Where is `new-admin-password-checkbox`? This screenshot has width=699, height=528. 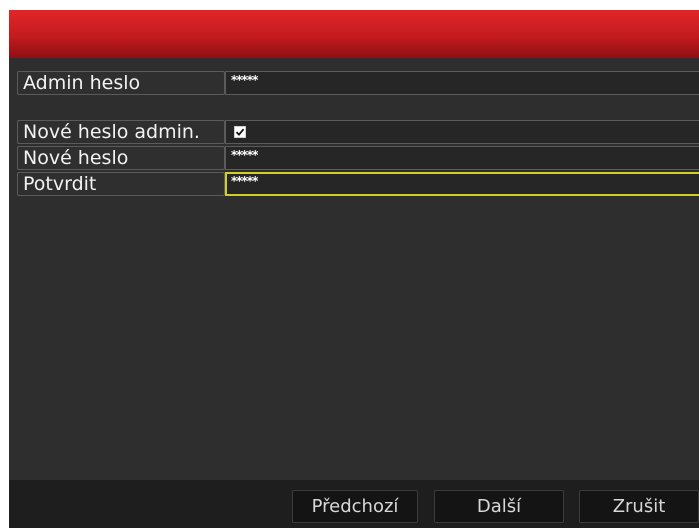 new-admin-password-checkbox is located at coordinates (240, 132).